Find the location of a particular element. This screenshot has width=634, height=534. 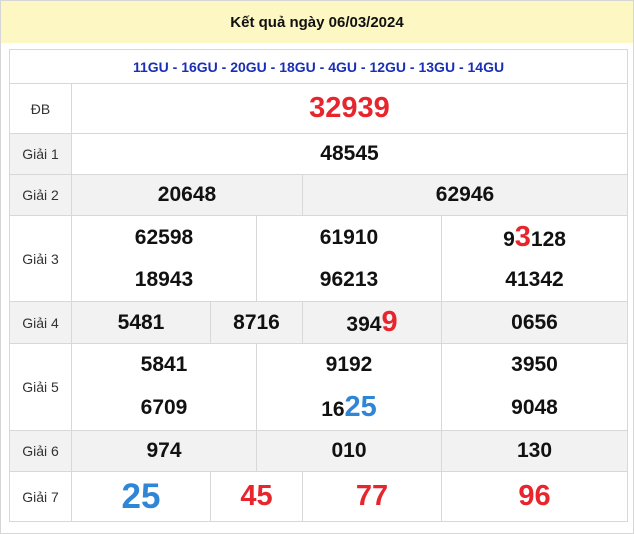

prize-label-3: Giải 3 is located at coordinates (40, 258).